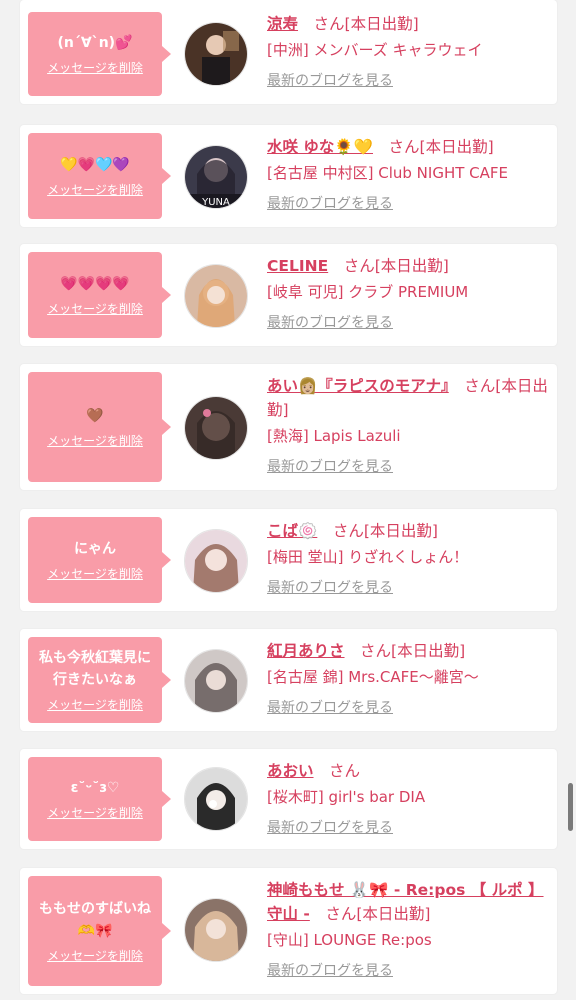 The height and width of the screenshot is (1000, 576). I want to click on message-text: ももせのすばいね 🫶🎀, so click(95, 920).